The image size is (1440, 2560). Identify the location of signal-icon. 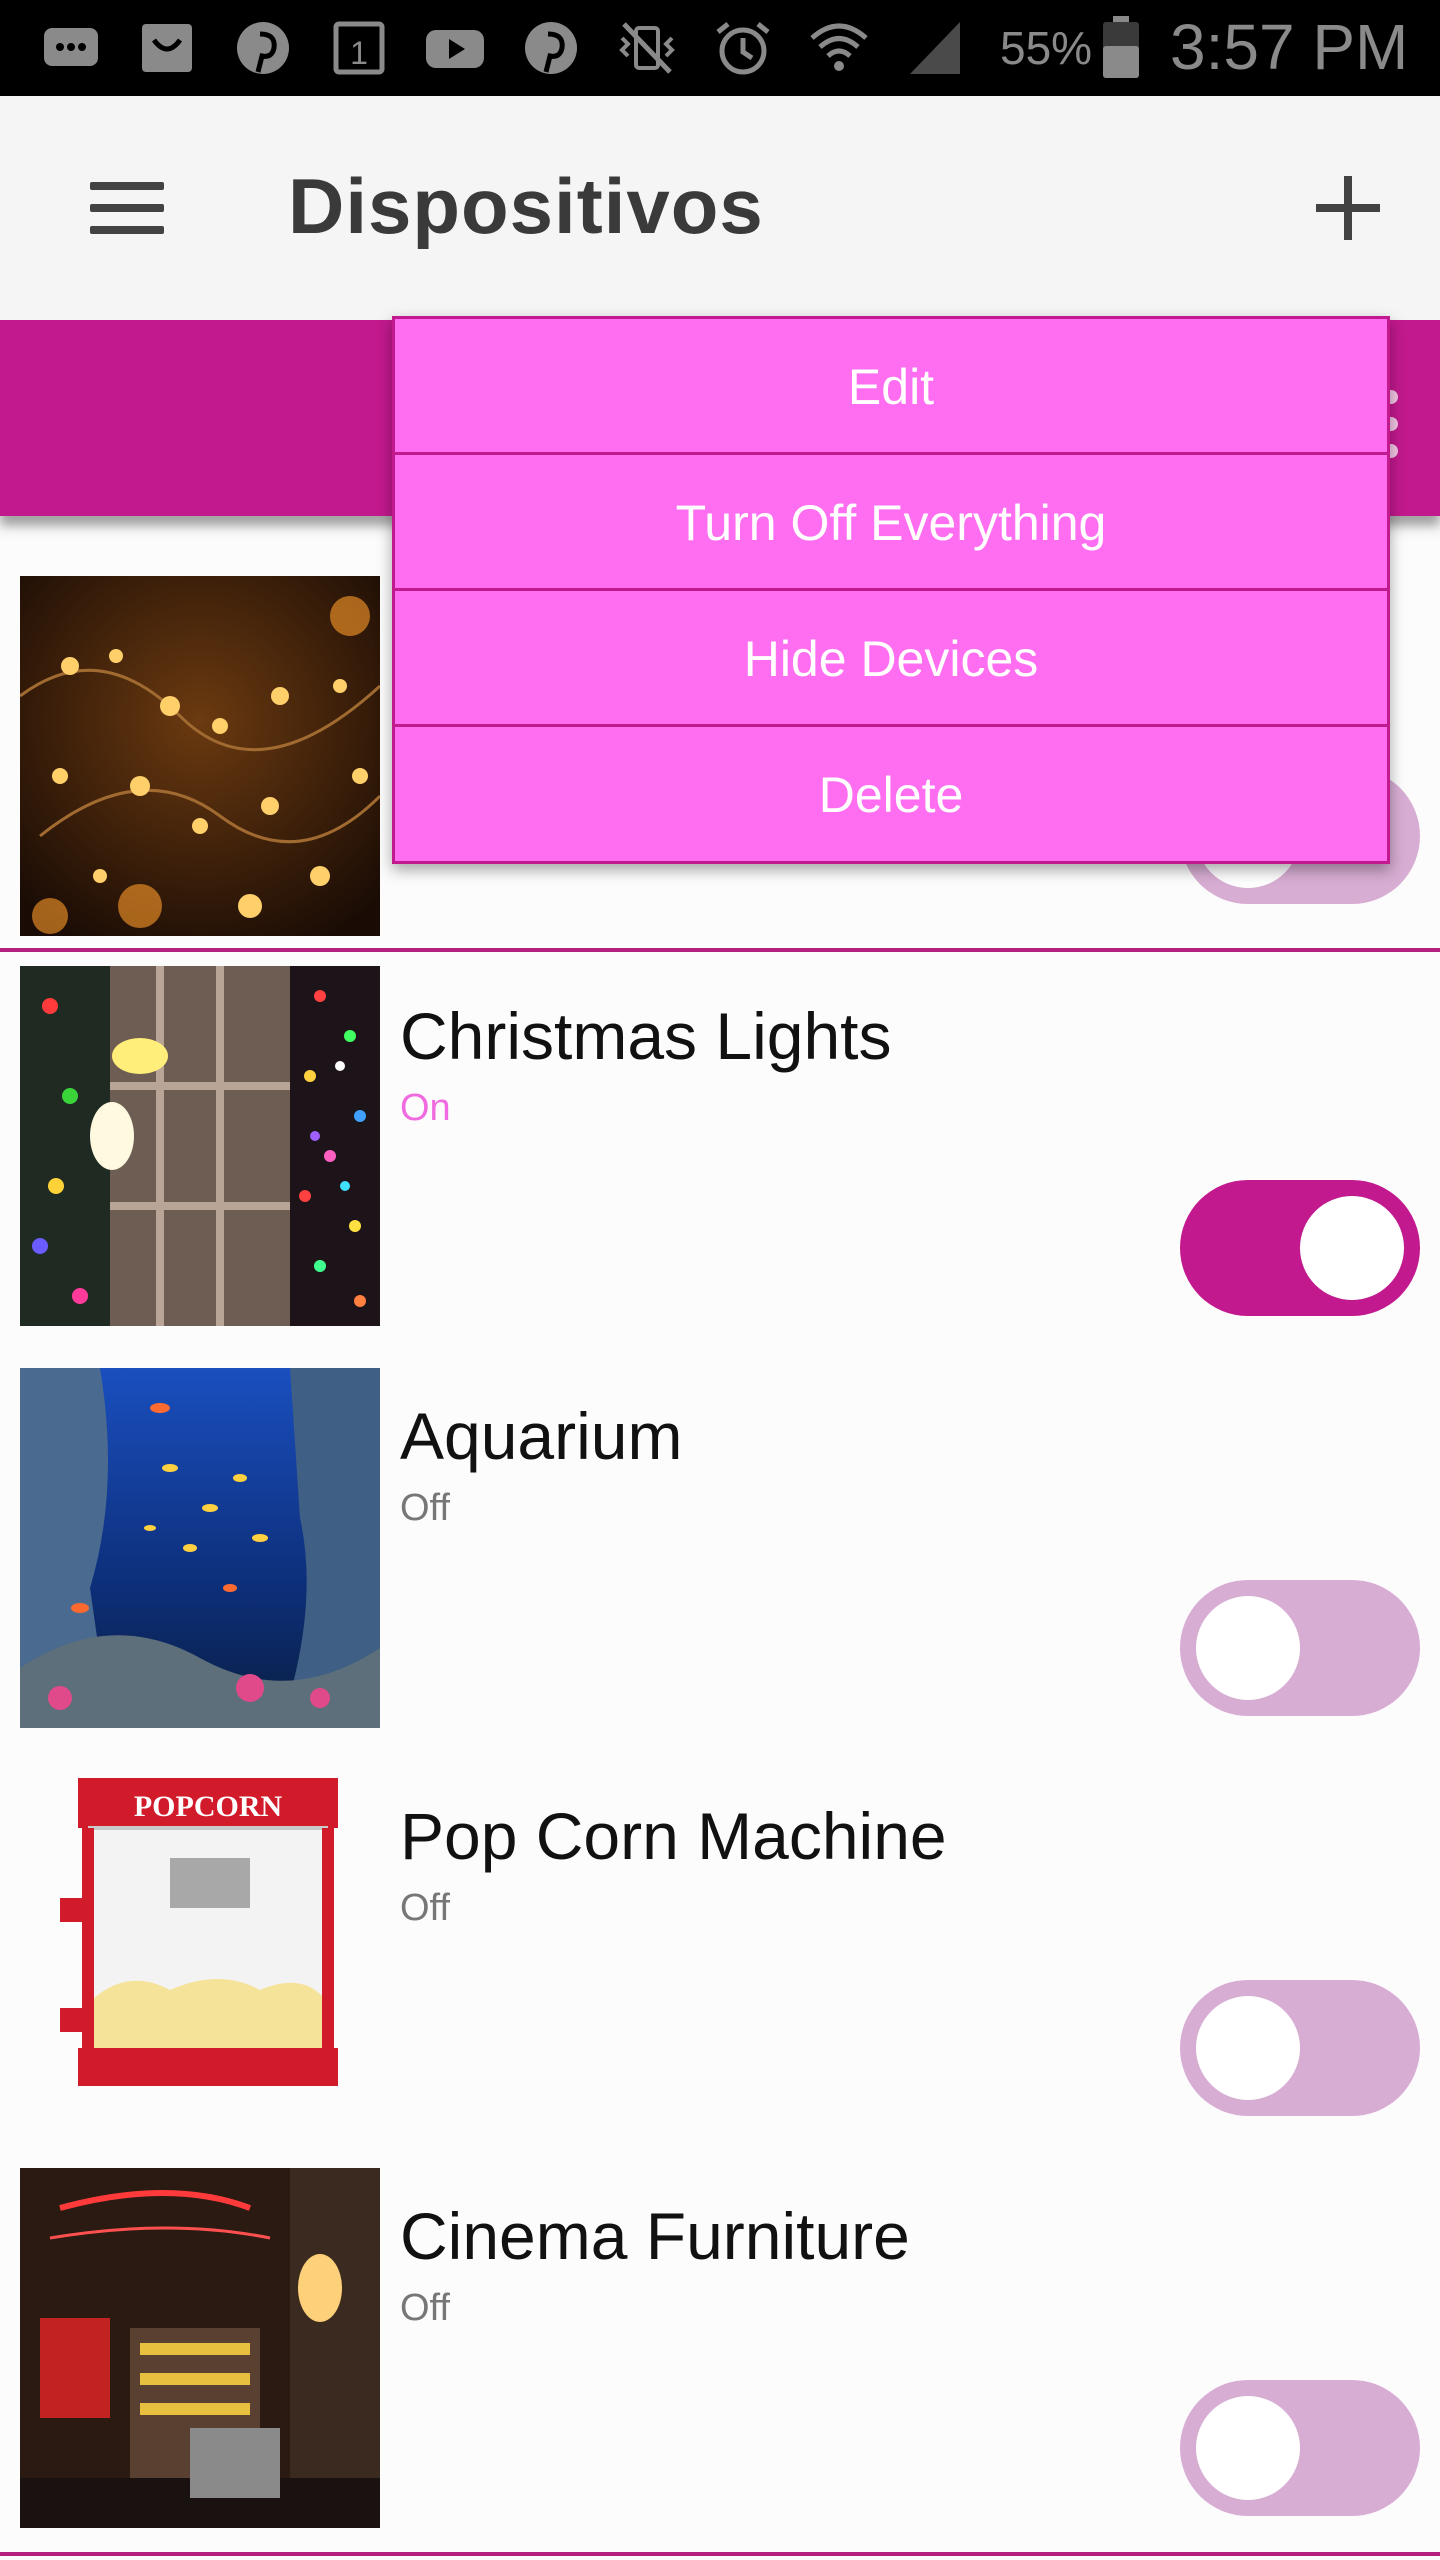
(935, 48).